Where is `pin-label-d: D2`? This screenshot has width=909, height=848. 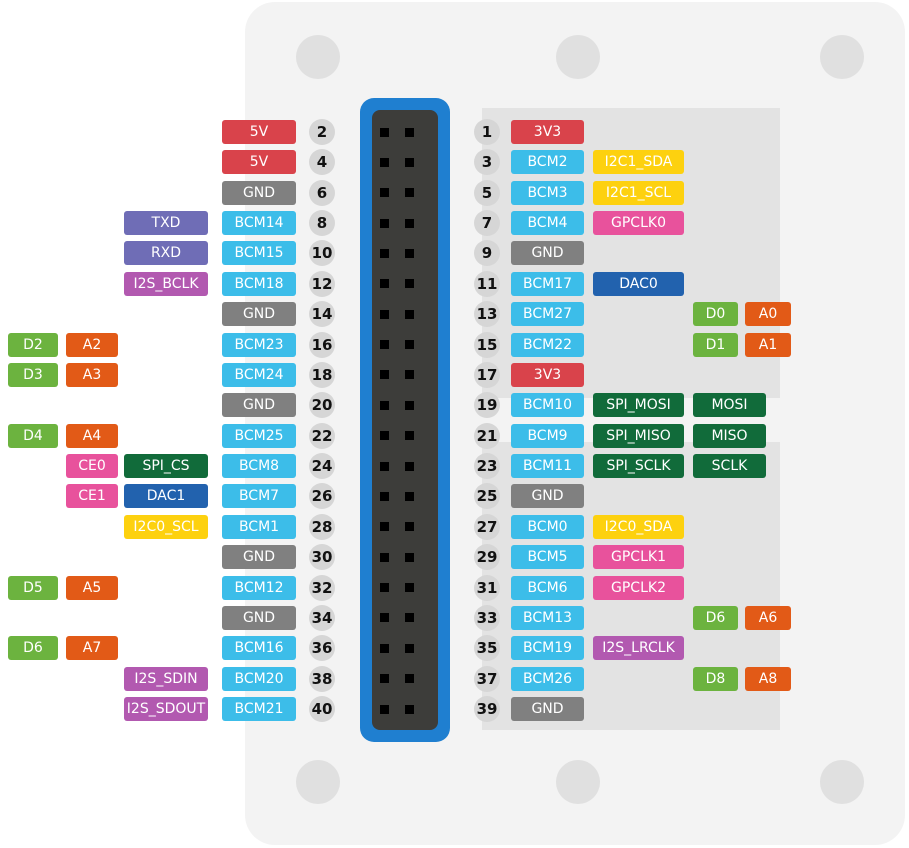 pin-label-d: D2 is located at coordinates (33, 344).